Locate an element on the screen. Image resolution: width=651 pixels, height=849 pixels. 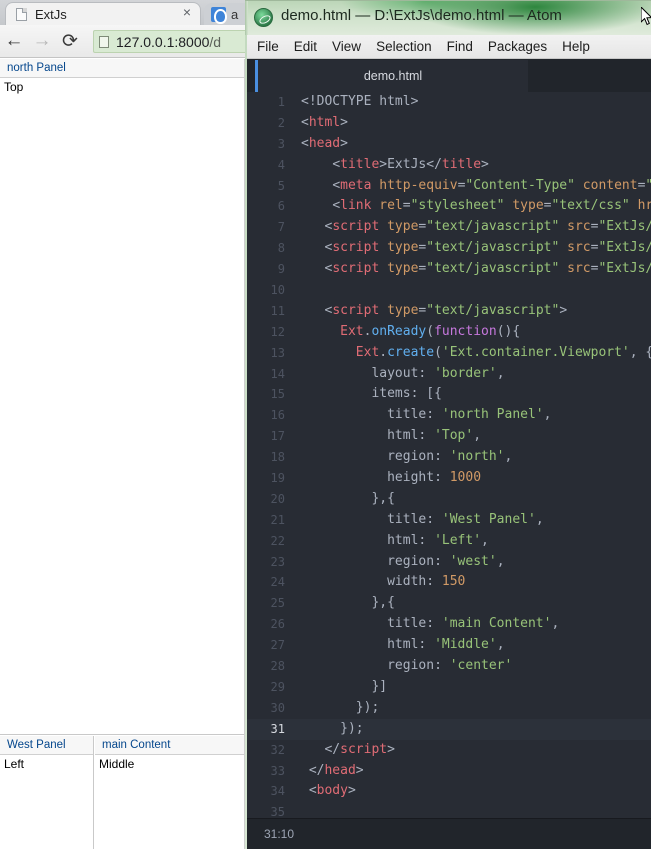
line-number: 25 is located at coordinates (277, 603).